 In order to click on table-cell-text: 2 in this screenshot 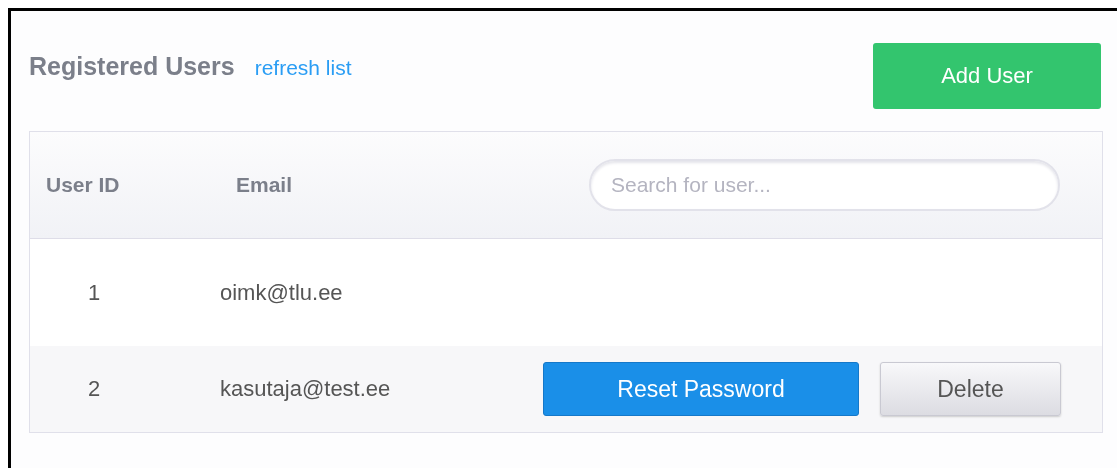, I will do `click(94, 389)`.